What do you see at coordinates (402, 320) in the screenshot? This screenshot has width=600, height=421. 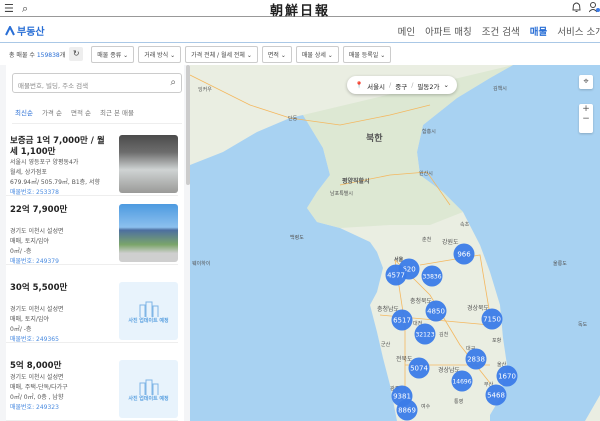 I see `listing-cluster: 6517` at bounding box center [402, 320].